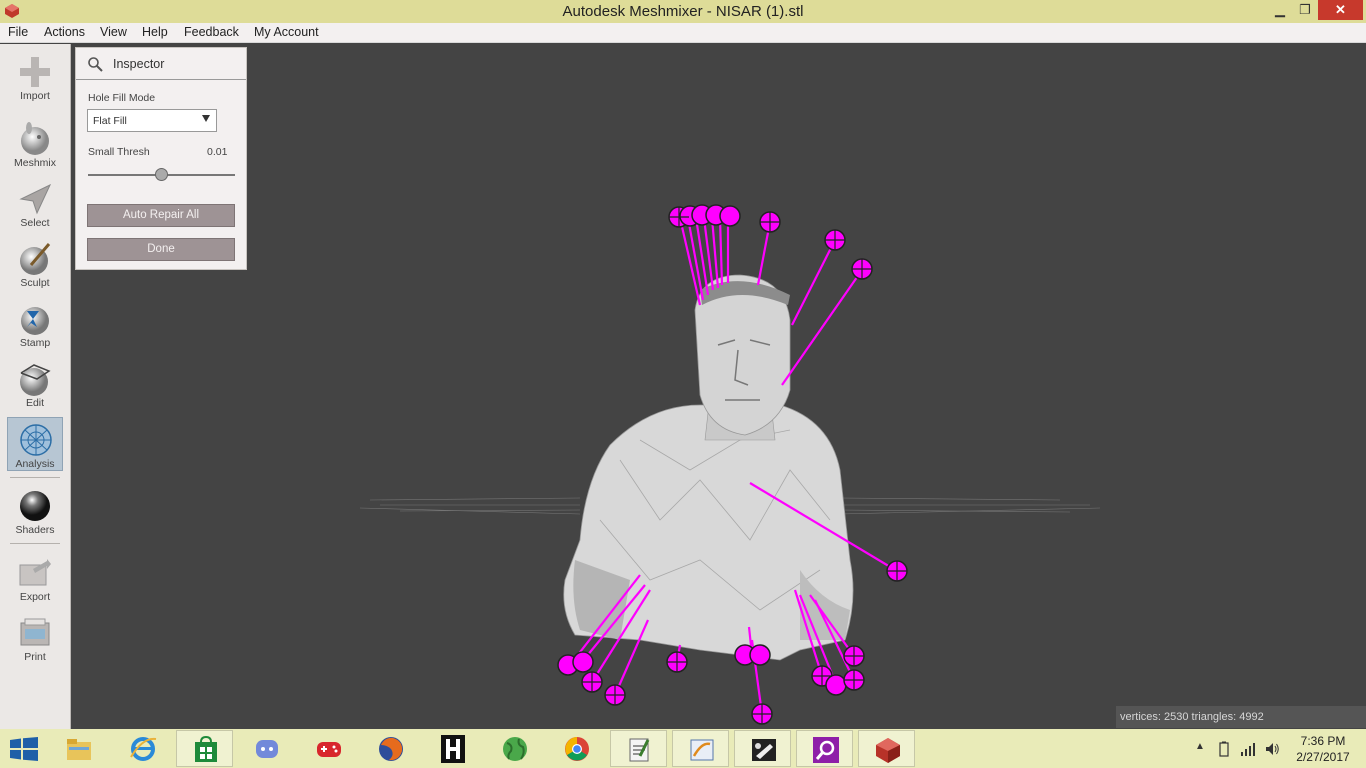 The image size is (1366, 768). Describe the element at coordinates (35, 632) in the screenshot. I see `printer-icon` at that location.